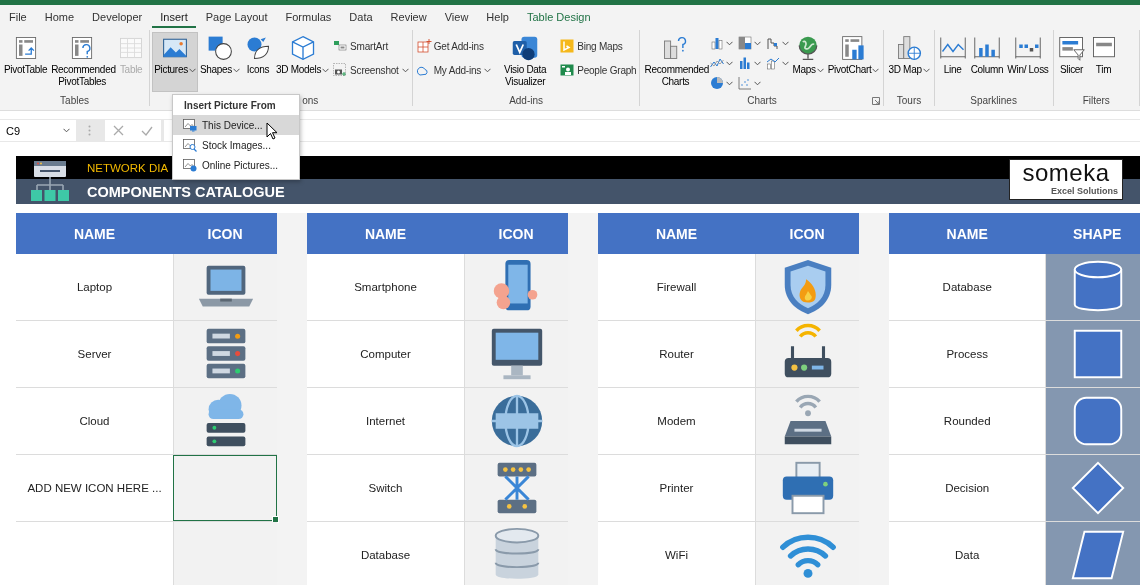 This screenshot has height=585, width=1140. I want to click on ribbon-button: Get Add-ins, so click(453, 46).